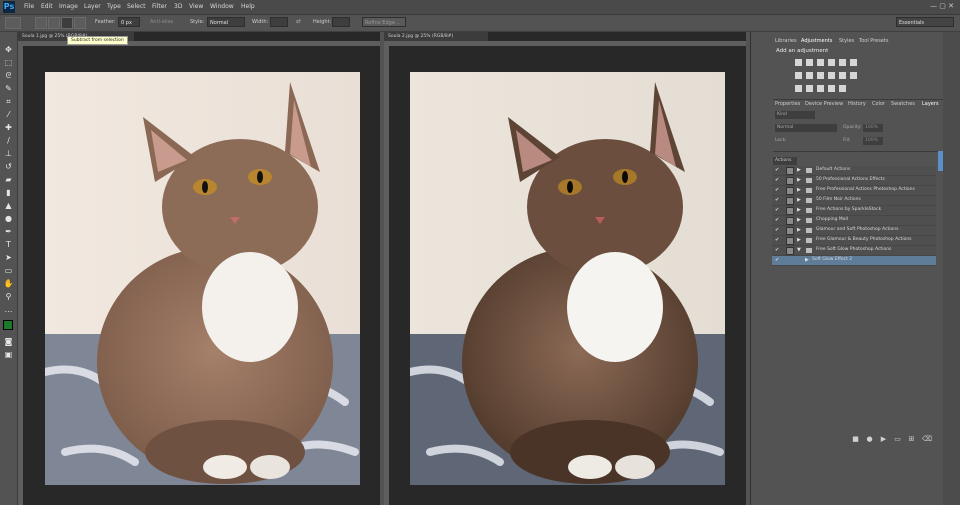  I want to click on tab-history: History, so click(857, 104).